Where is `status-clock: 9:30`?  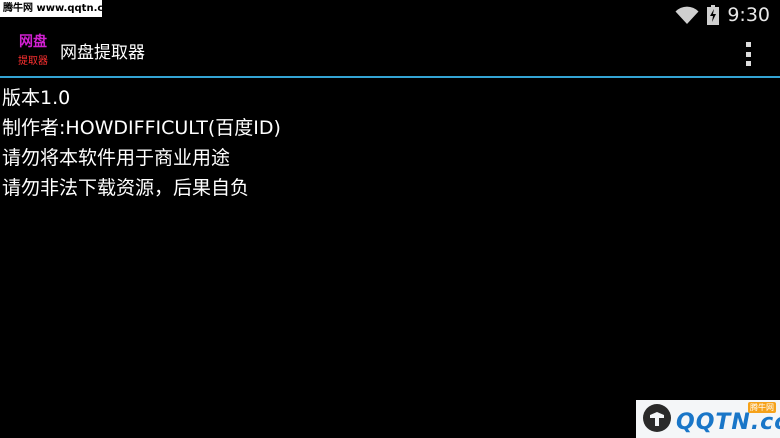
status-clock: 9:30 is located at coordinates (748, 15).